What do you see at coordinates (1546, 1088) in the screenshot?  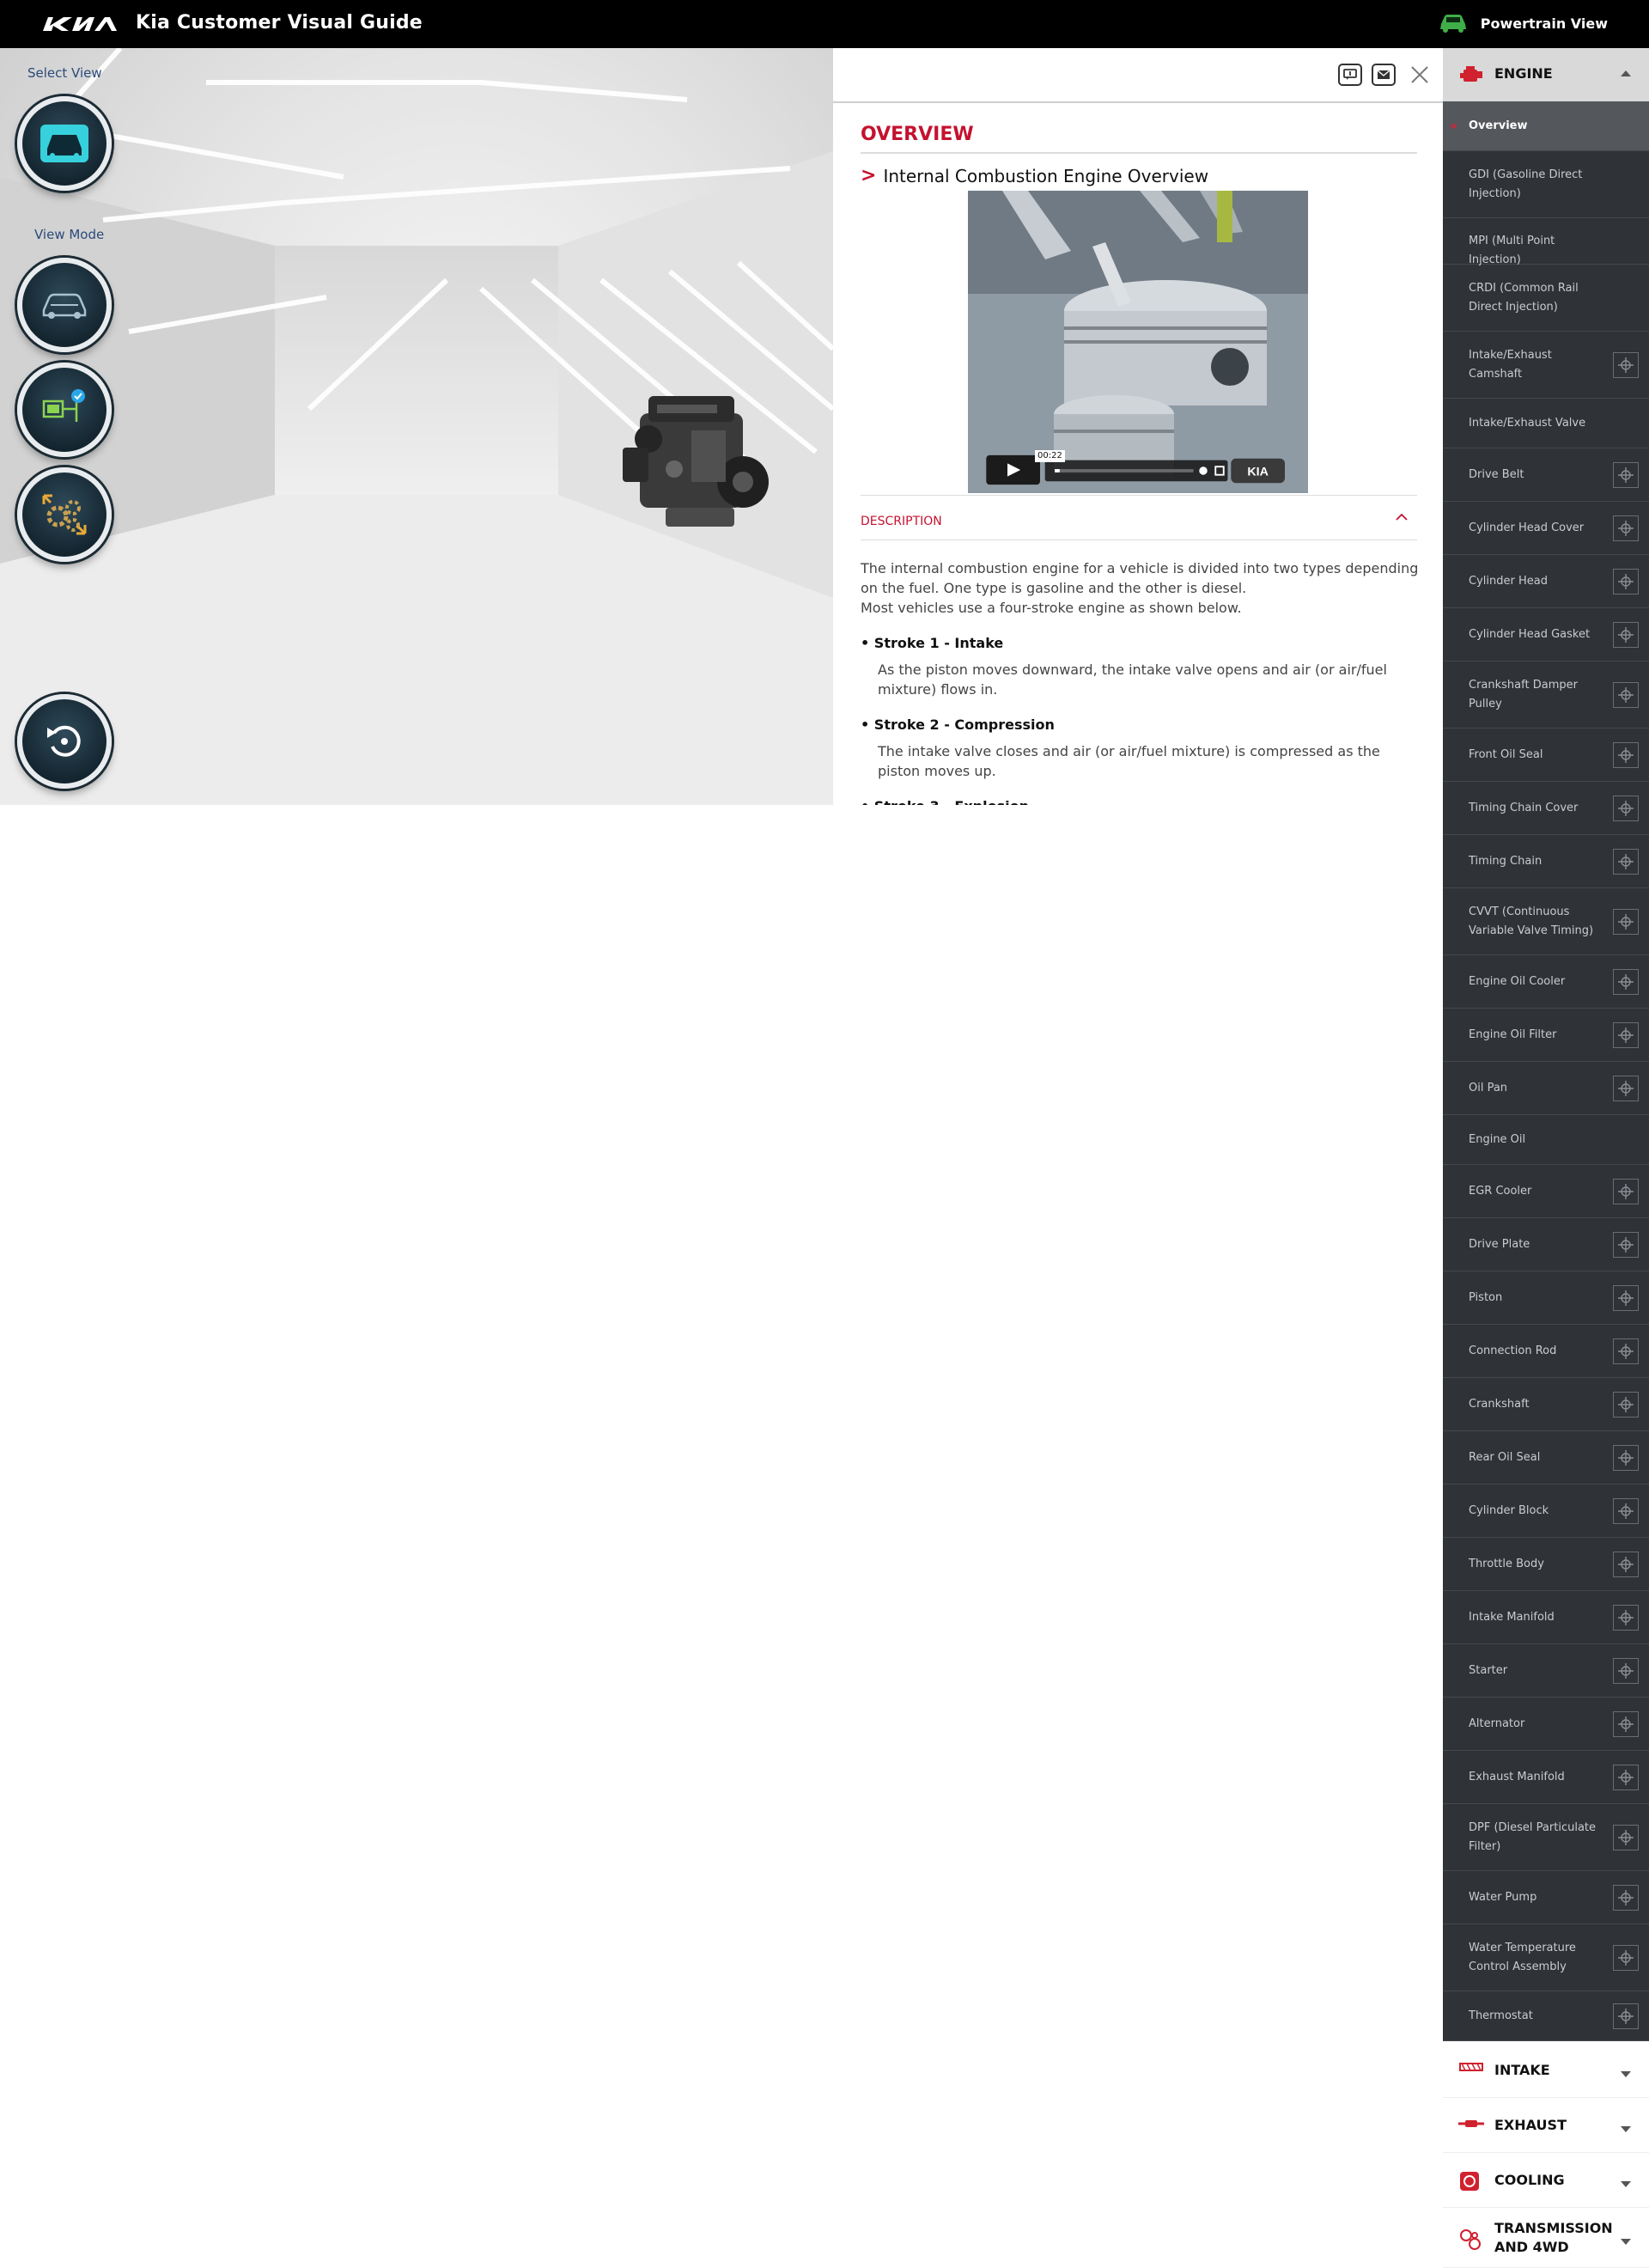 I see `sidebar-item-part: Oil Pan` at bounding box center [1546, 1088].